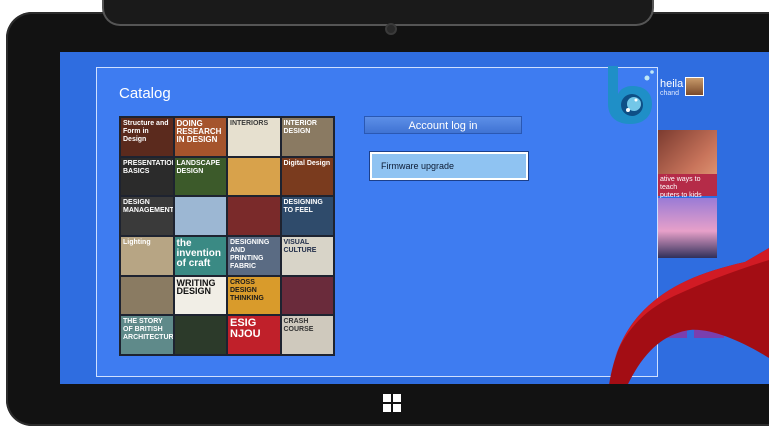 The image size is (769, 429). Describe the element at coordinates (147, 216) in the screenshot. I see `book-cover: DESIGN MANAGEMENT` at that location.